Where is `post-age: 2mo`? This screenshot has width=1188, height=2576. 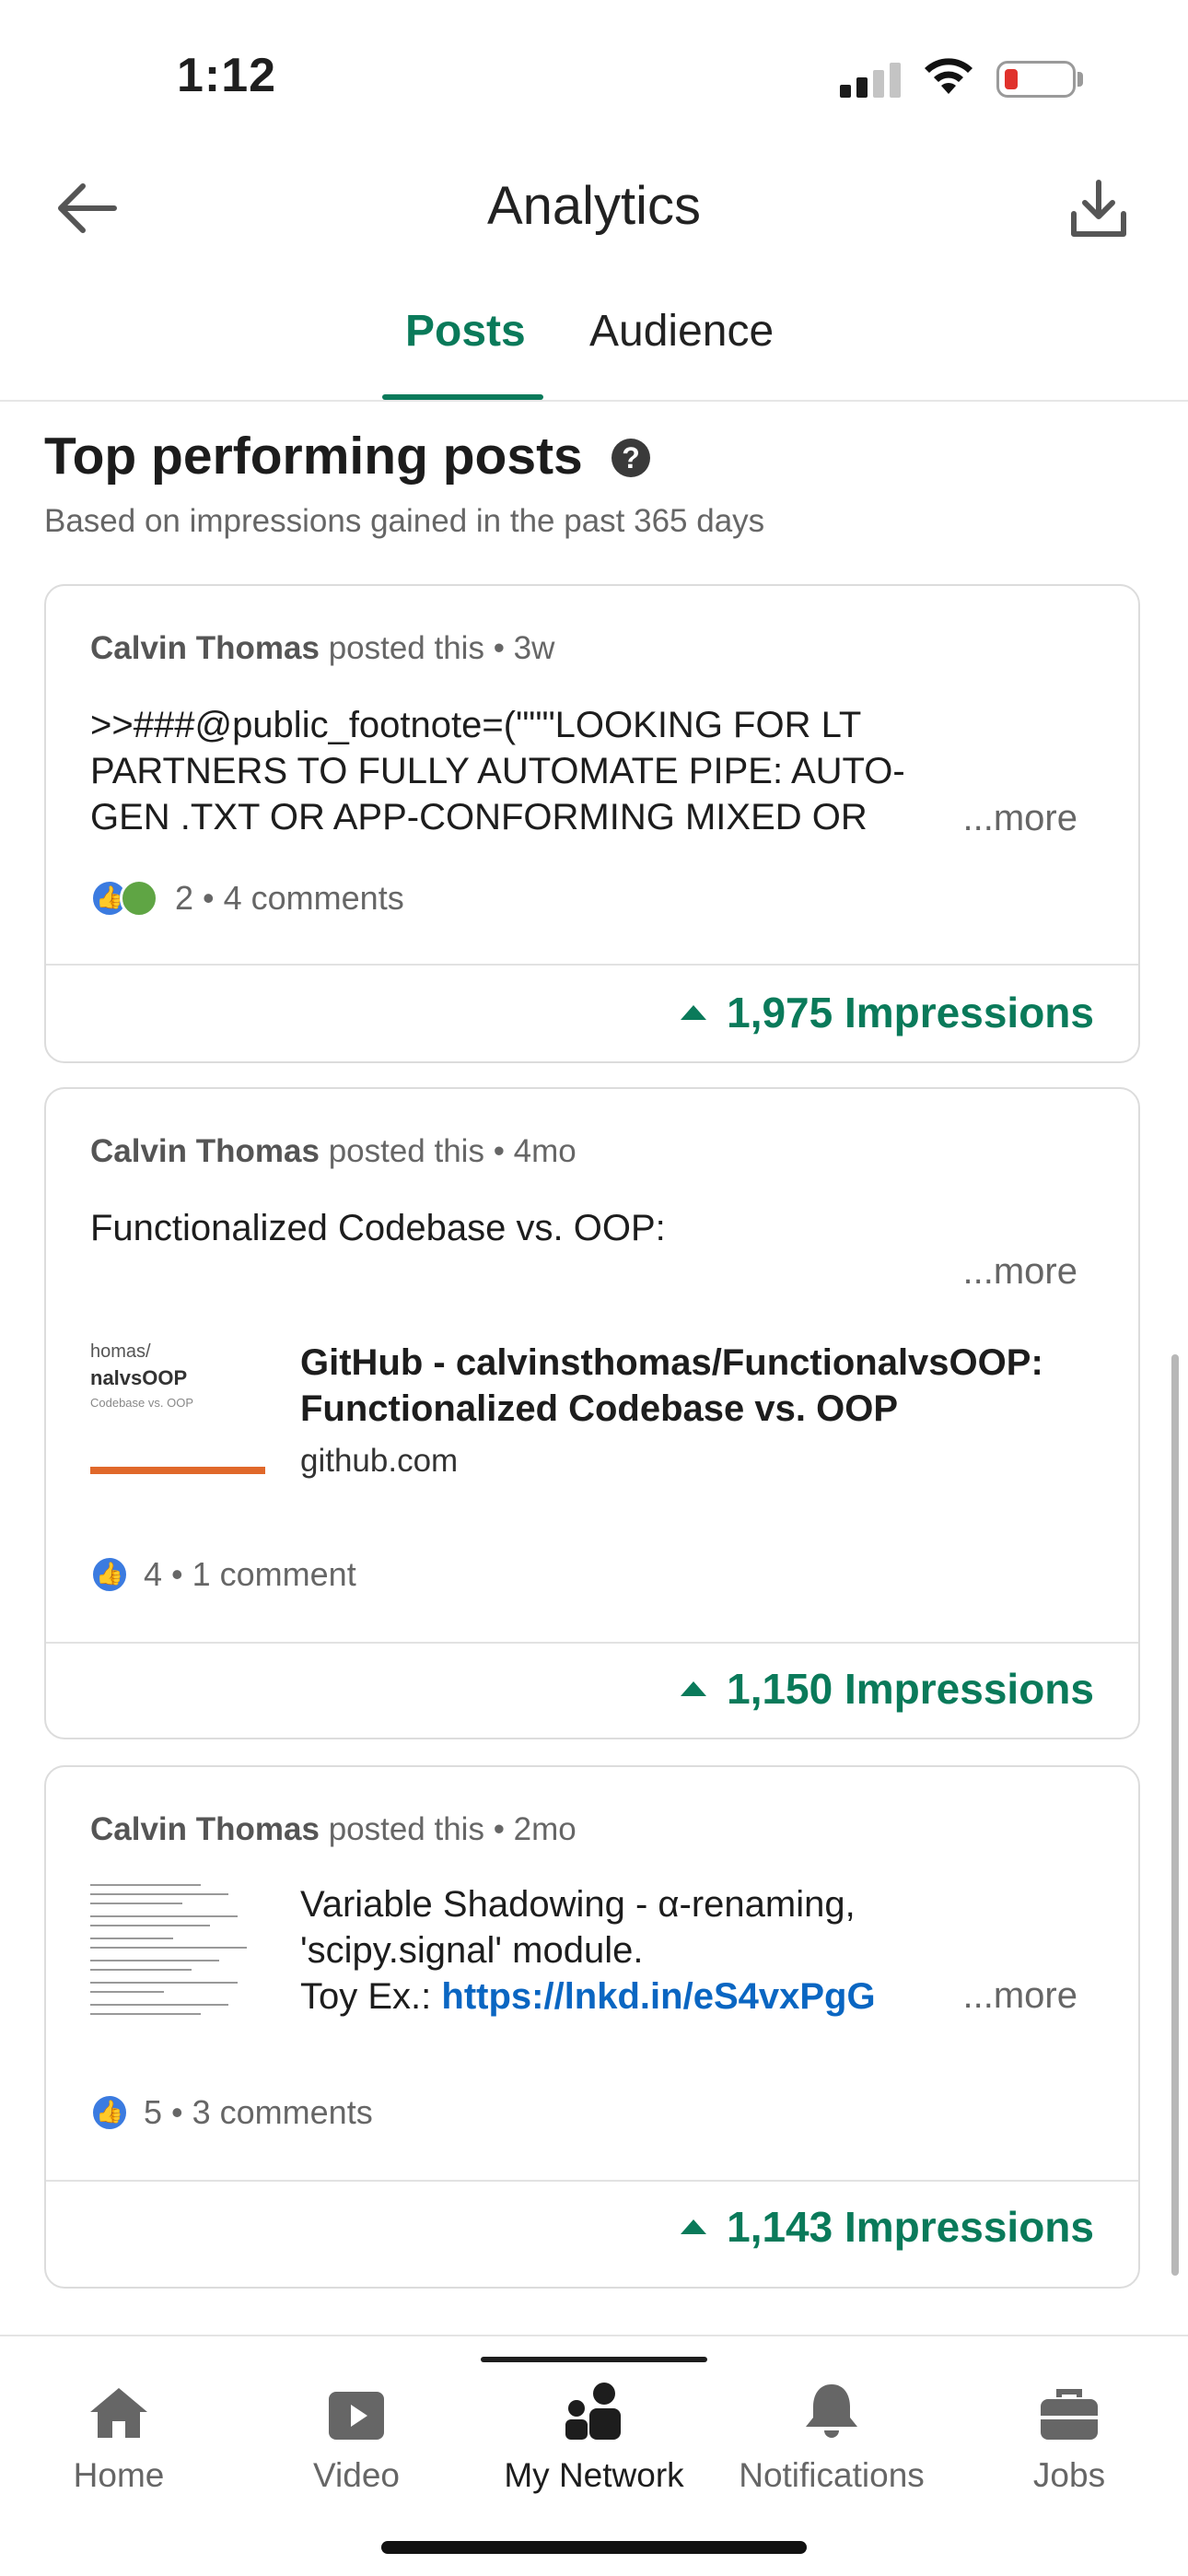 post-age: 2mo is located at coordinates (545, 1829).